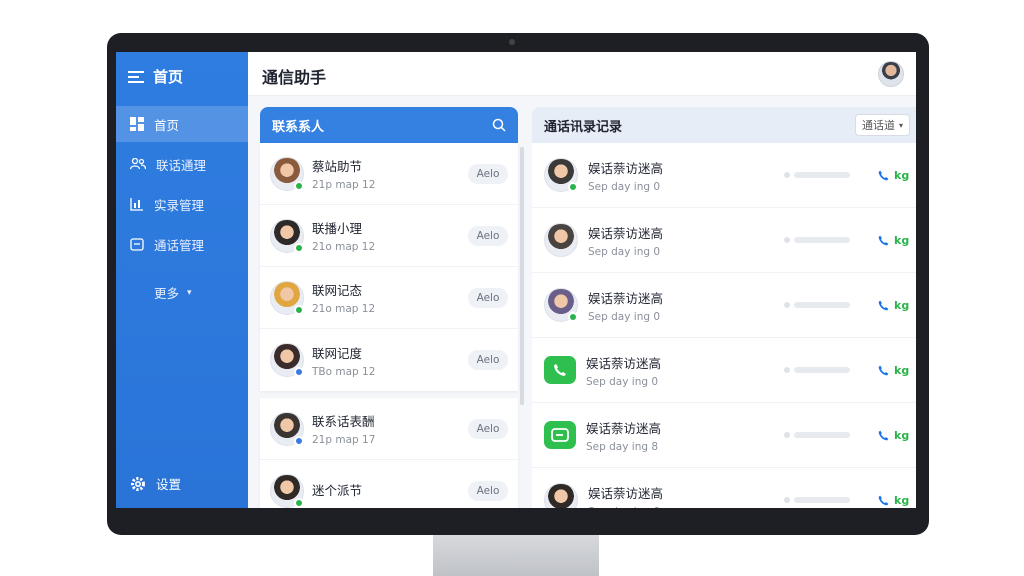 The height and width of the screenshot is (576, 1024). Describe the element at coordinates (512, 42) in the screenshot. I see `webcam` at that location.